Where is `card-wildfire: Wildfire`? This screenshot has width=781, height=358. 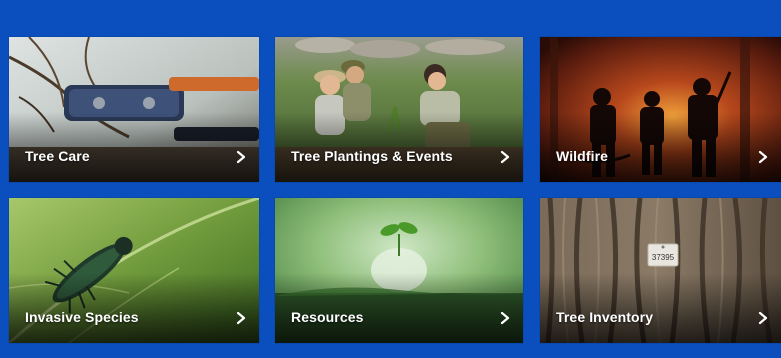 card-wildfire: Wildfire is located at coordinates (660, 109).